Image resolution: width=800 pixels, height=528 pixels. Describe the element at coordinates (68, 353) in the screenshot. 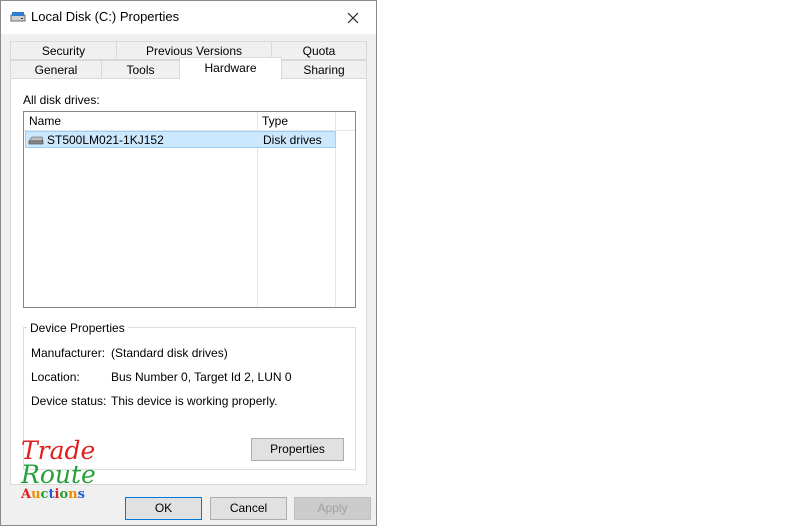

I see `manufacturer-label: Manufacturer:` at that location.